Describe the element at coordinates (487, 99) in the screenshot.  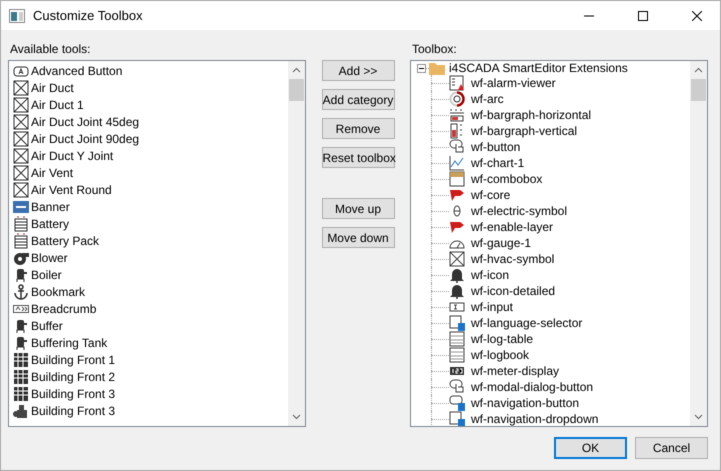
I see `tree-item: wf-arc` at that location.